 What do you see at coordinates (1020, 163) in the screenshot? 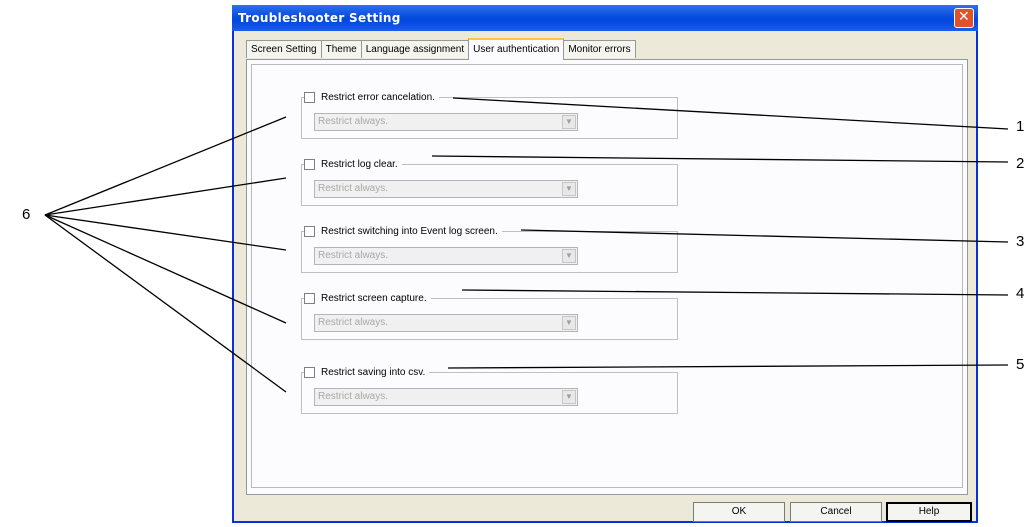
I see `callout-number-2: 2` at bounding box center [1020, 163].